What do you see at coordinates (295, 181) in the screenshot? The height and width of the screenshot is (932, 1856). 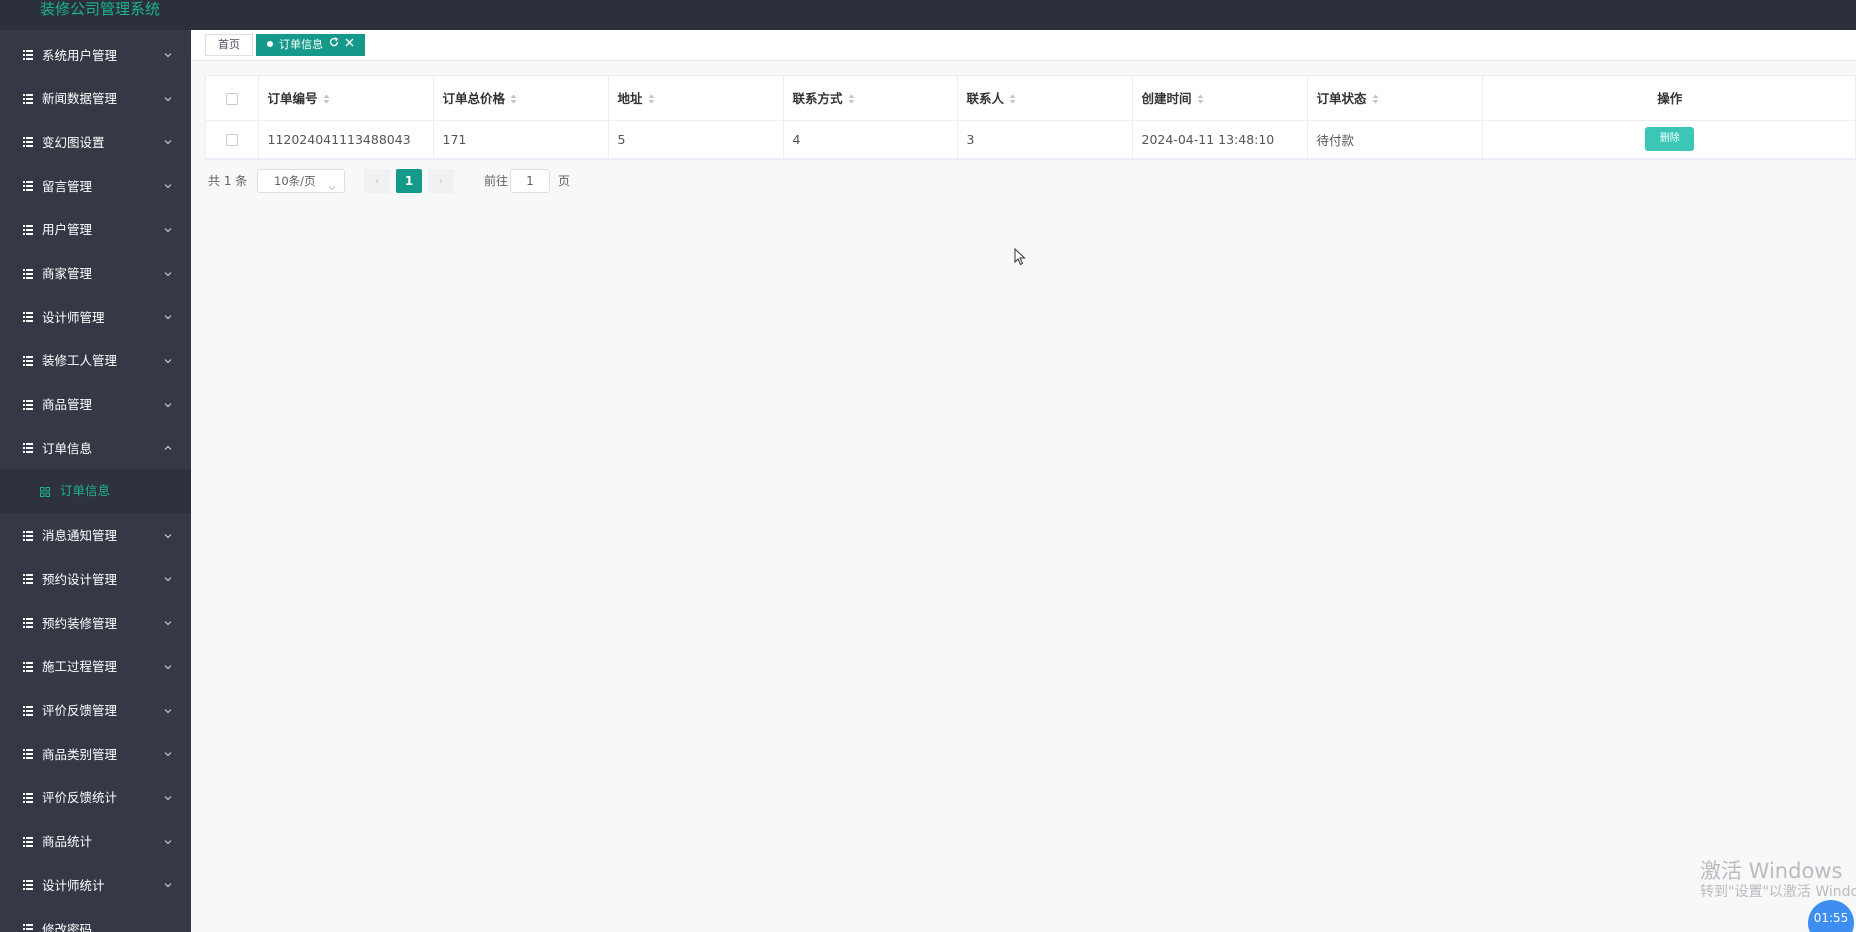 I see `page-size-value: 10条/页` at bounding box center [295, 181].